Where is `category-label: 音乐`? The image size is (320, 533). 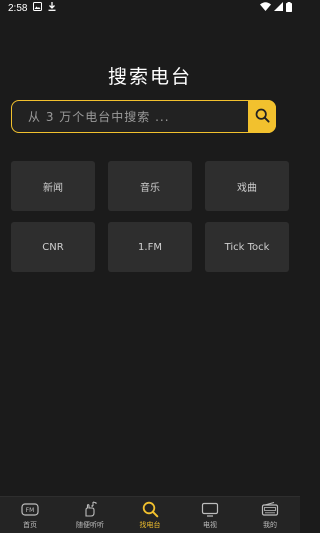
category-label: 音乐 is located at coordinates (150, 188).